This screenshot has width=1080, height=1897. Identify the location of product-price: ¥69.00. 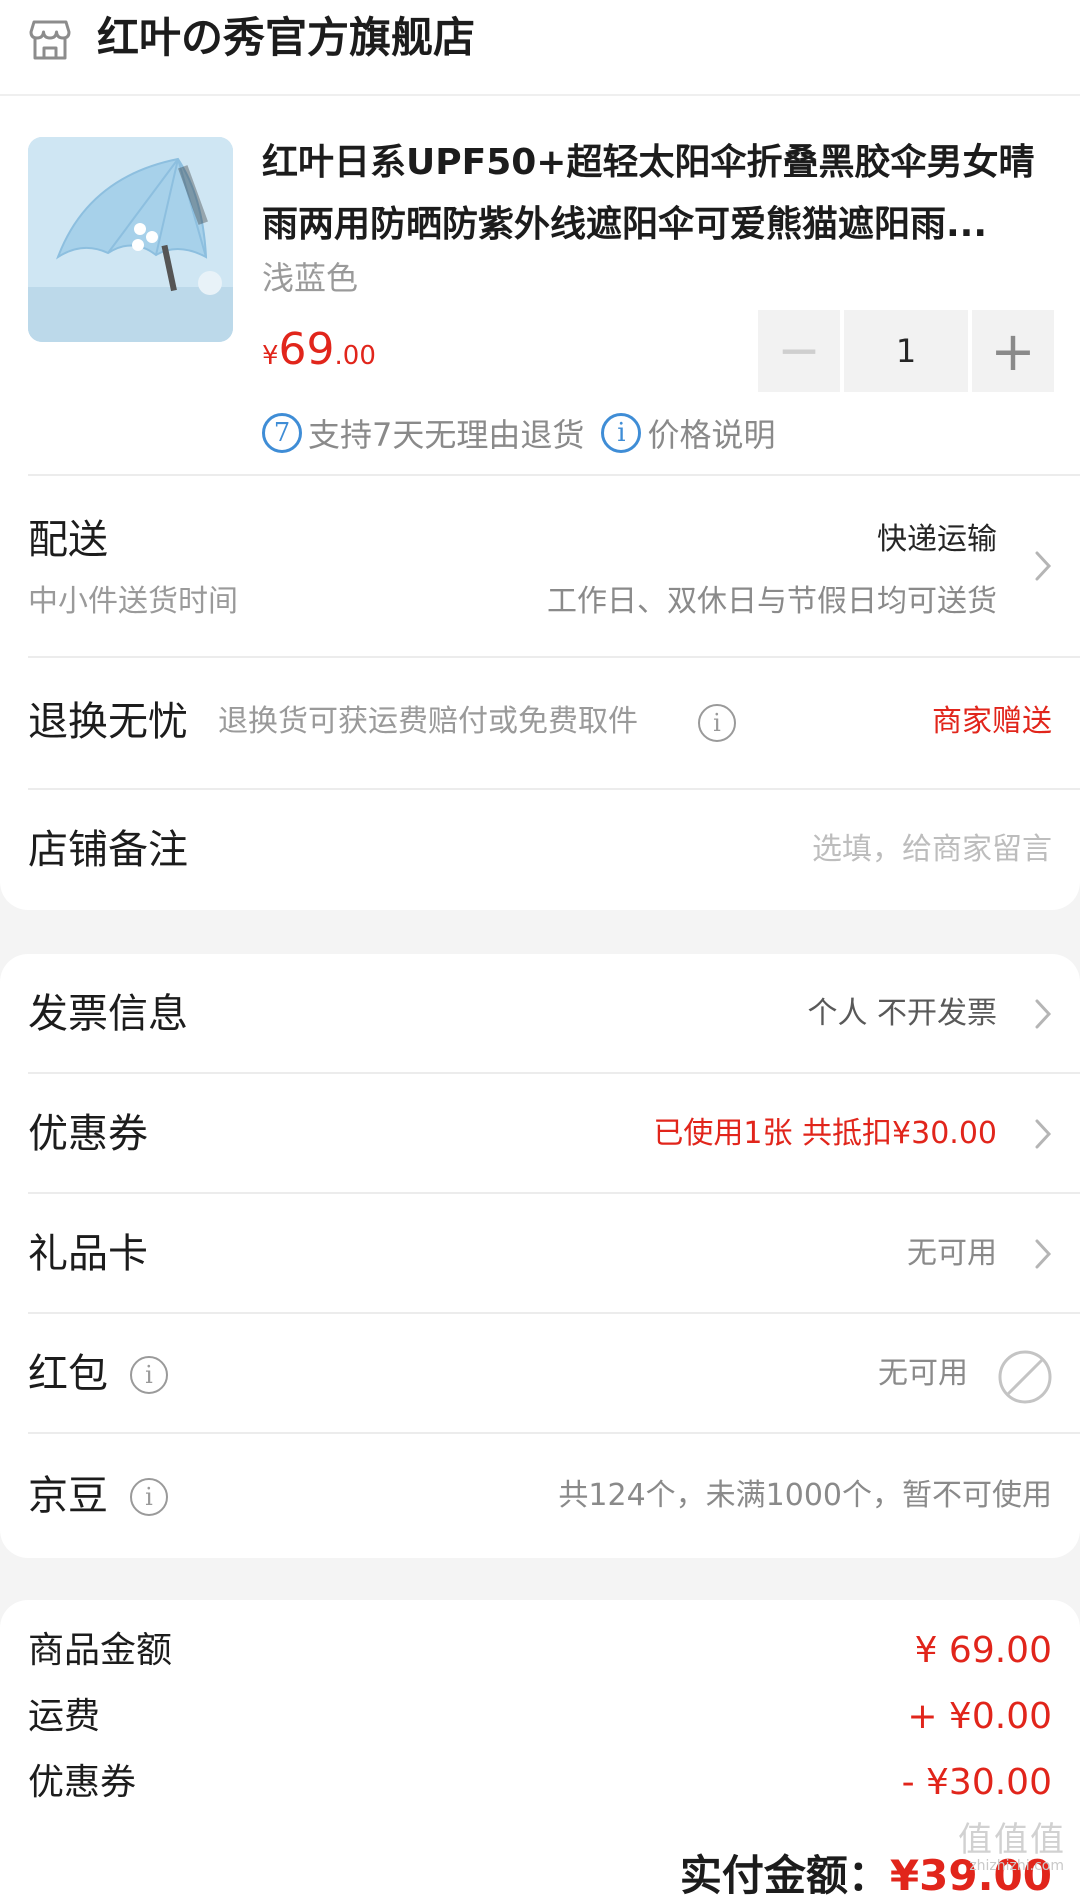
(319, 354).